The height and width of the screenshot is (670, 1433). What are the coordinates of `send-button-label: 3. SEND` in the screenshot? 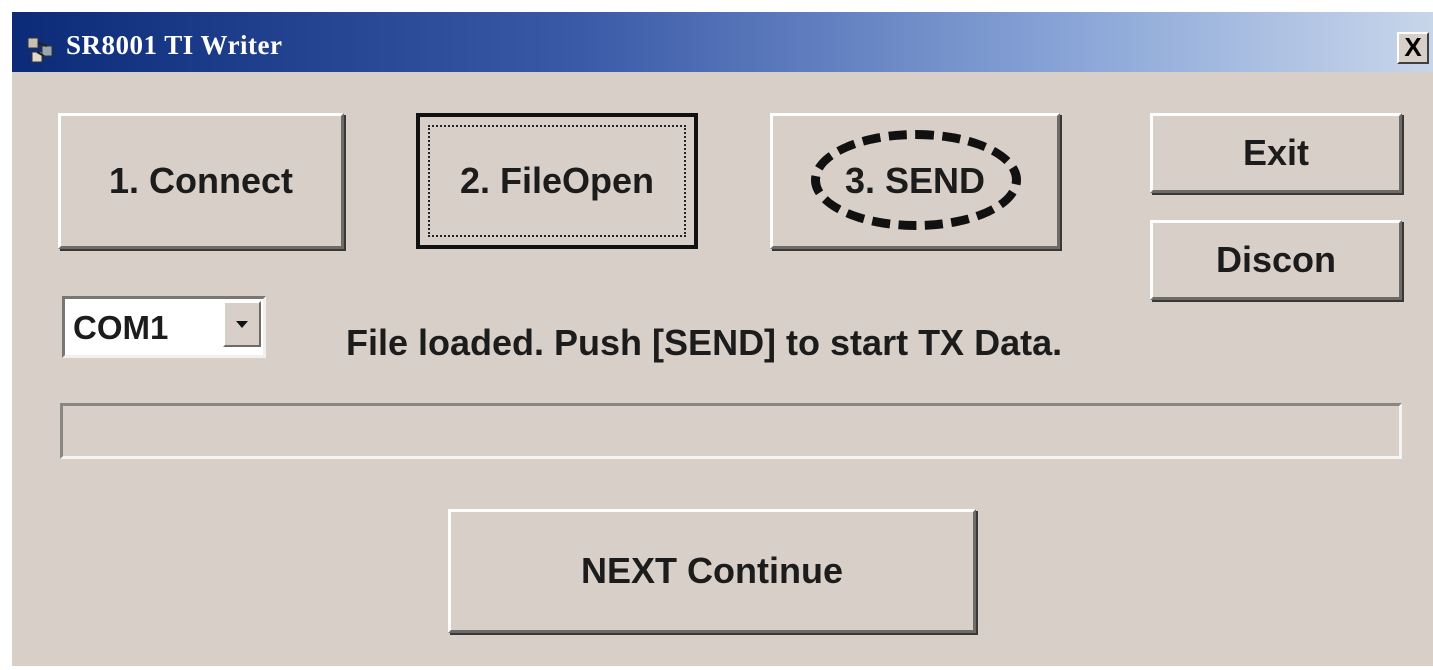 It's located at (915, 180).